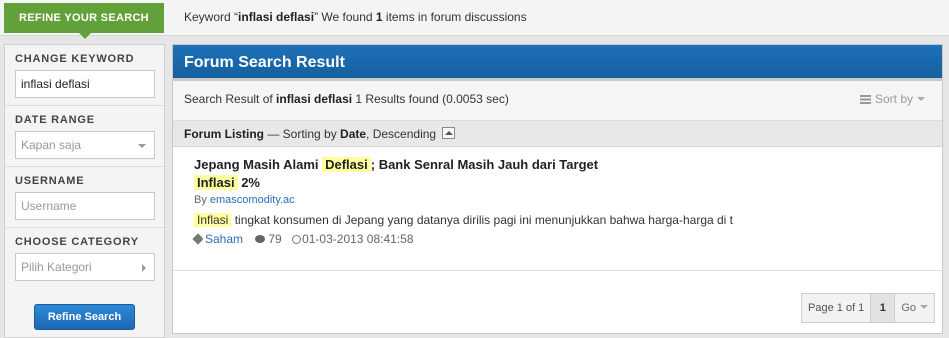  Describe the element at coordinates (85, 84) in the screenshot. I see `keyword-input: inflasi deflasi` at that location.